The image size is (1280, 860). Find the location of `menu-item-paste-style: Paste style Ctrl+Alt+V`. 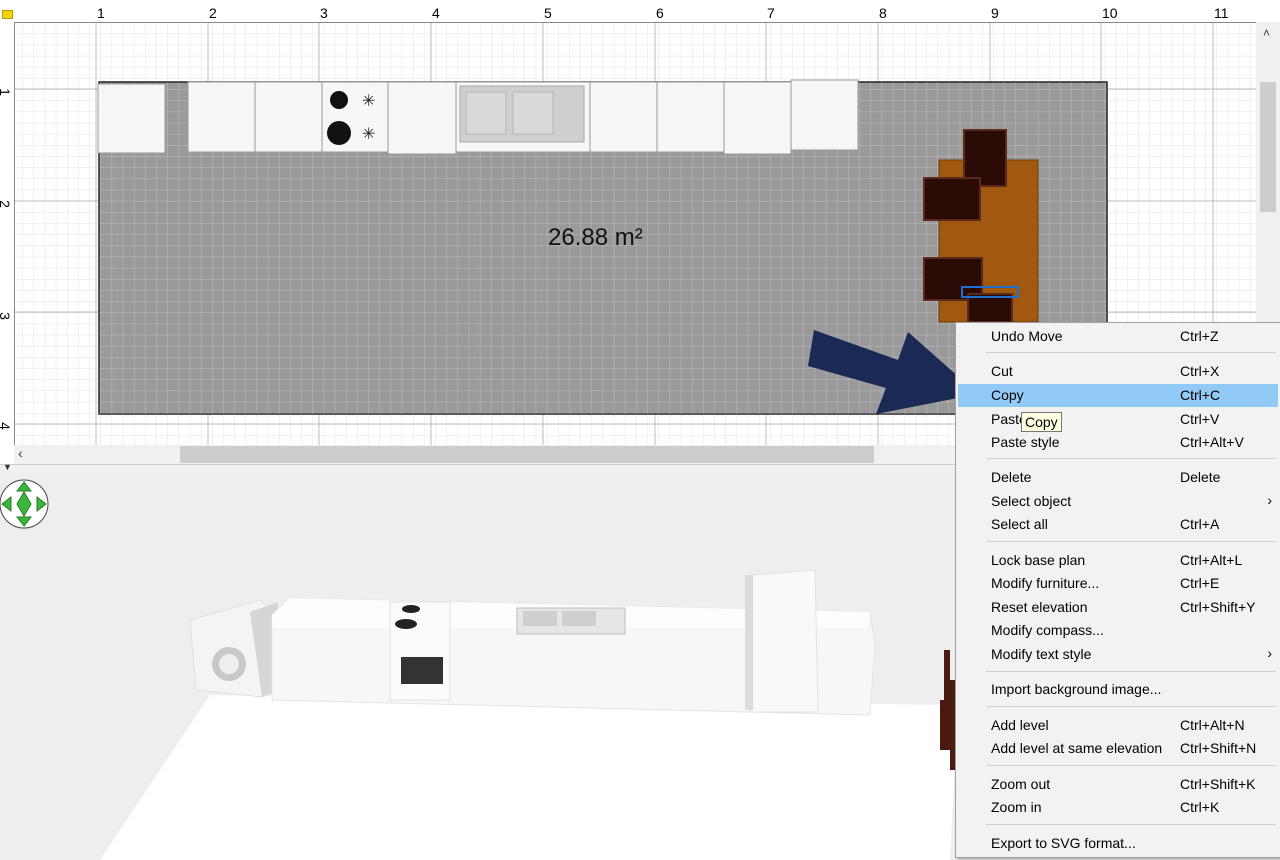

menu-item-paste-style: Paste style Ctrl+Alt+V is located at coordinates (1118, 442).